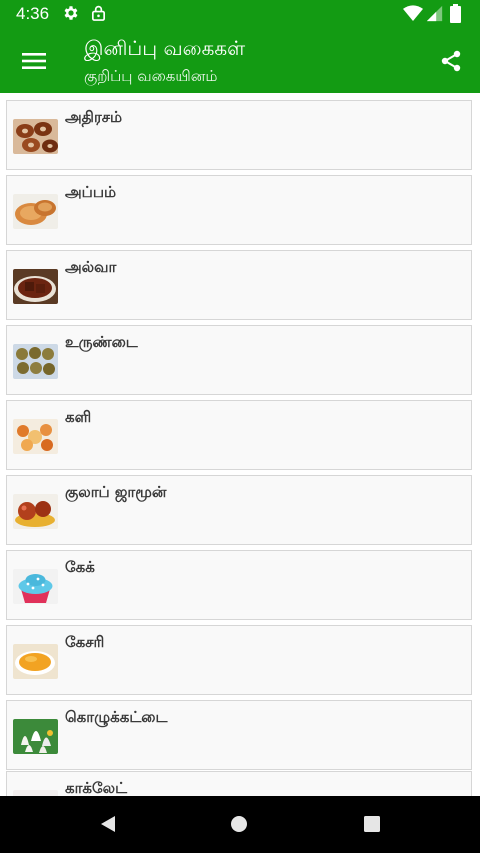 The width and height of the screenshot is (480, 853). Describe the element at coordinates (240, 61) in the screenshot. I see `app-bar: இனிப்பு வகைகள் குறிப்பு வகையினம்` at that location.